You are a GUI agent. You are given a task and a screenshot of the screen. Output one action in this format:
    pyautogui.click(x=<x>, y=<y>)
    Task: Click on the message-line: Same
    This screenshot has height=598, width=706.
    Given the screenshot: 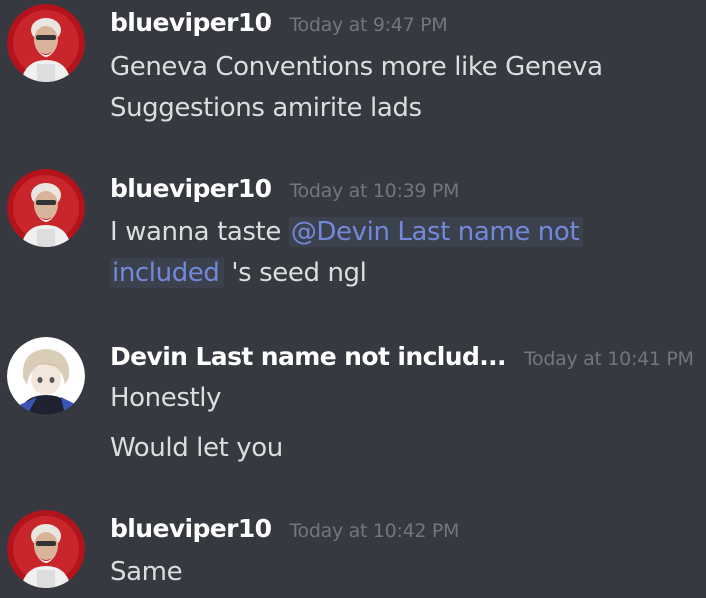 What is the action you would take?
    pyautogui.click(x=146, y=572)
    